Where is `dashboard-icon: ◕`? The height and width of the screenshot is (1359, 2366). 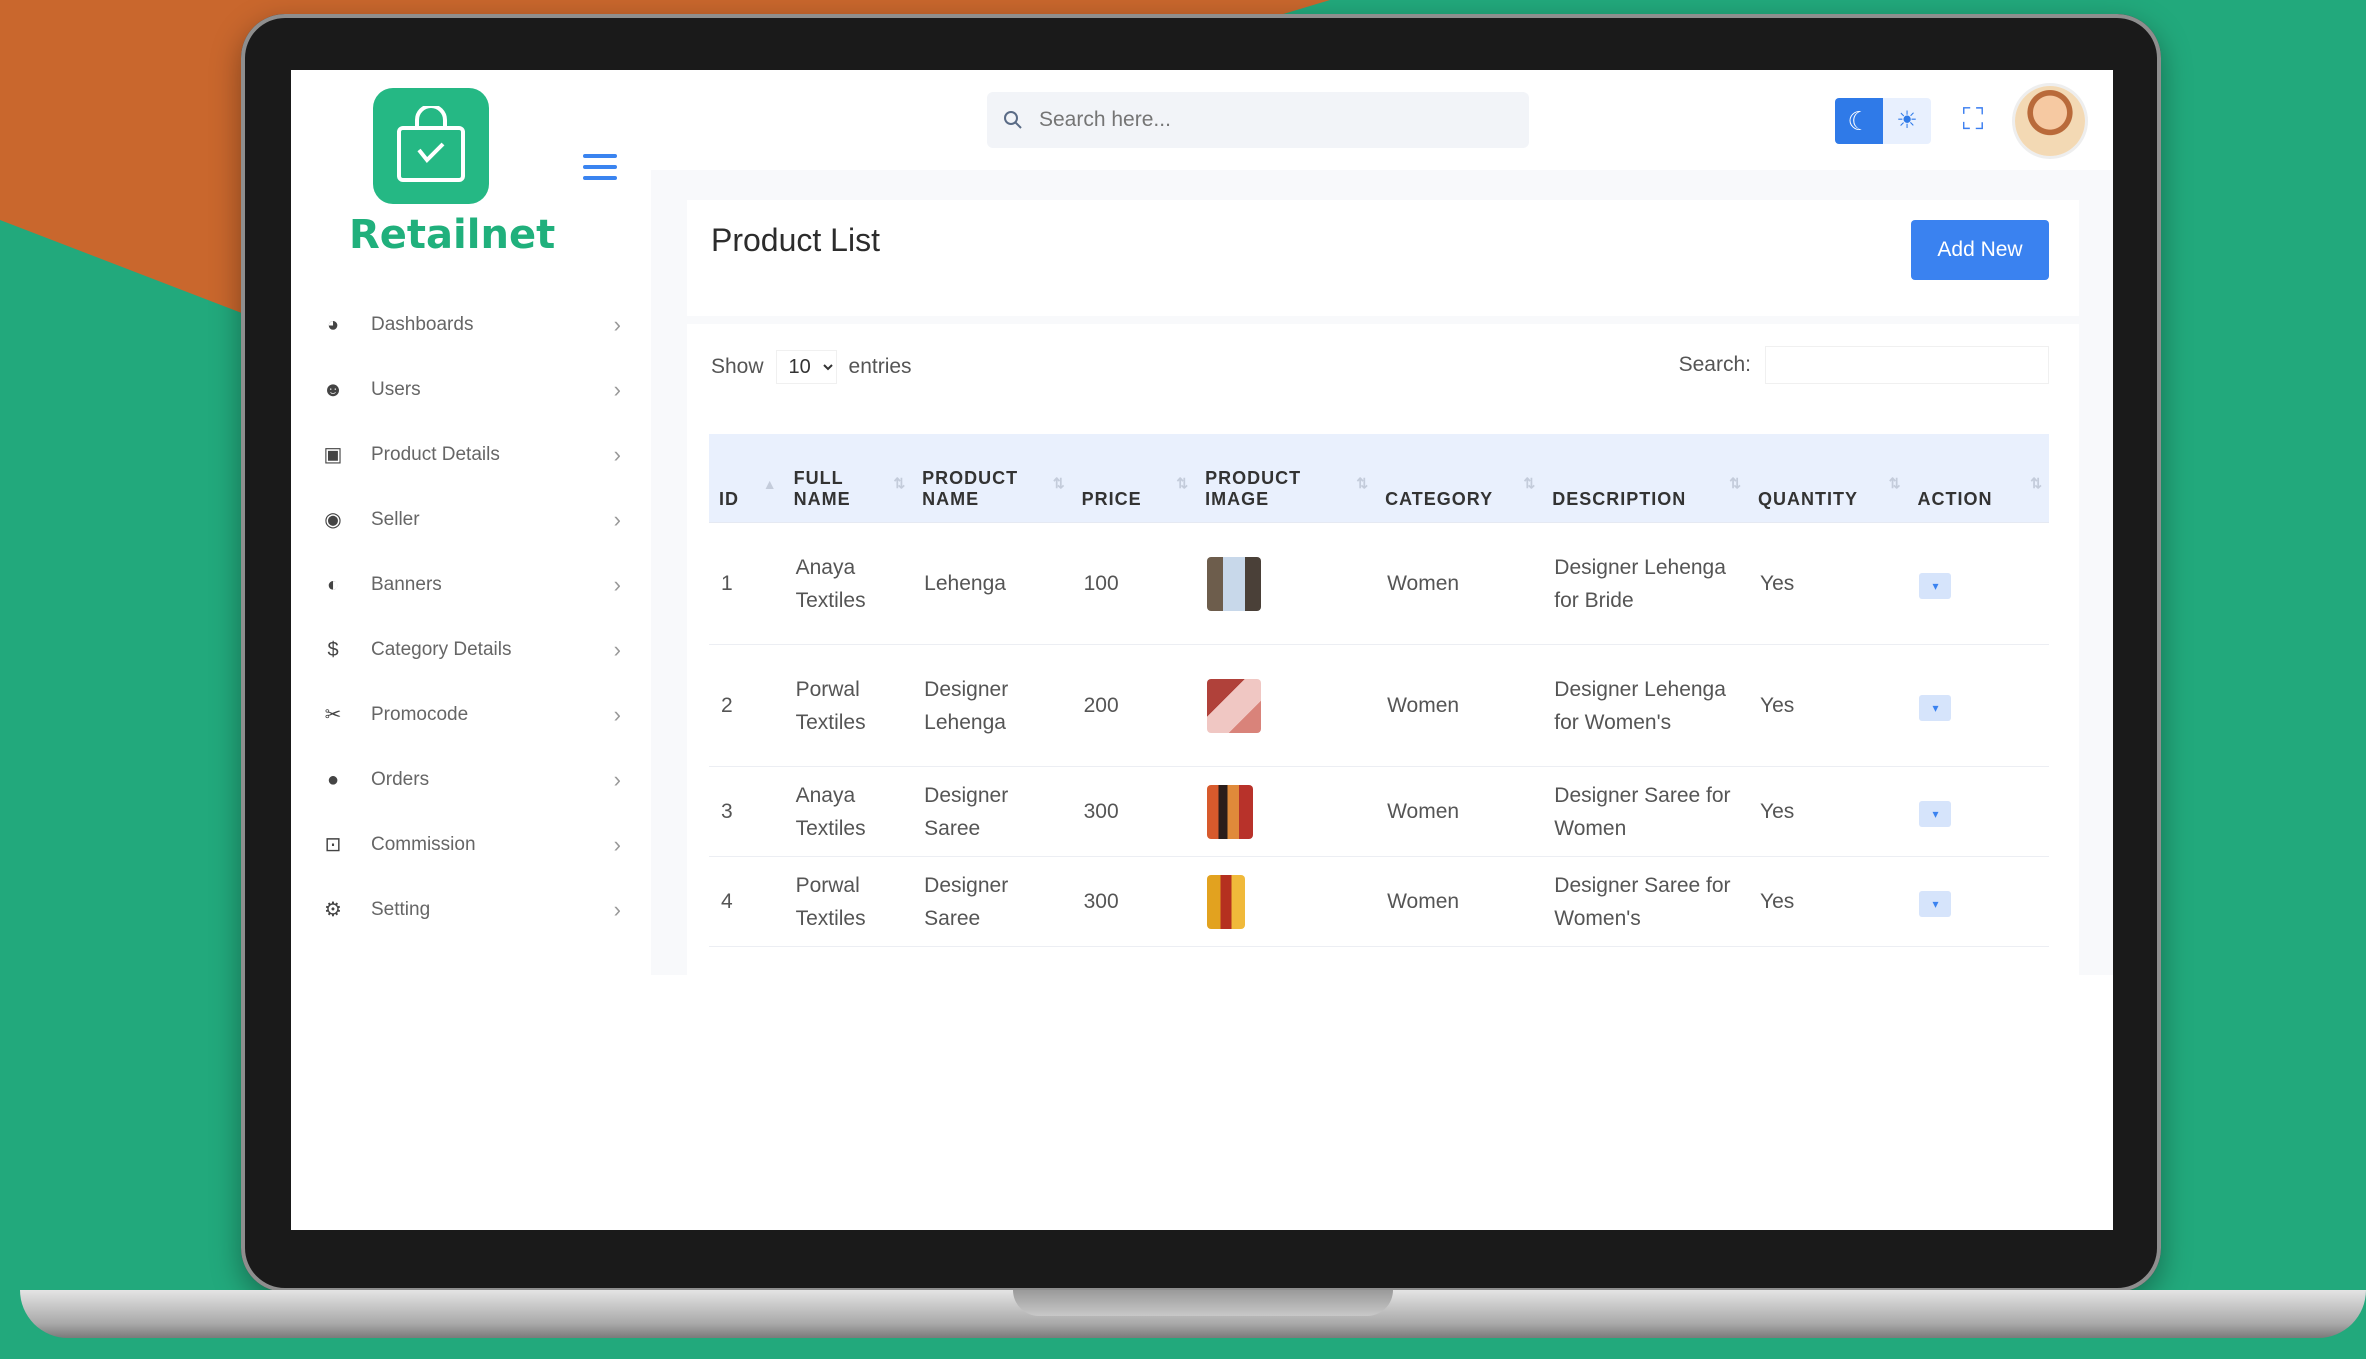
dashboard-icon: ◕ is located at coordinates (333, 324).